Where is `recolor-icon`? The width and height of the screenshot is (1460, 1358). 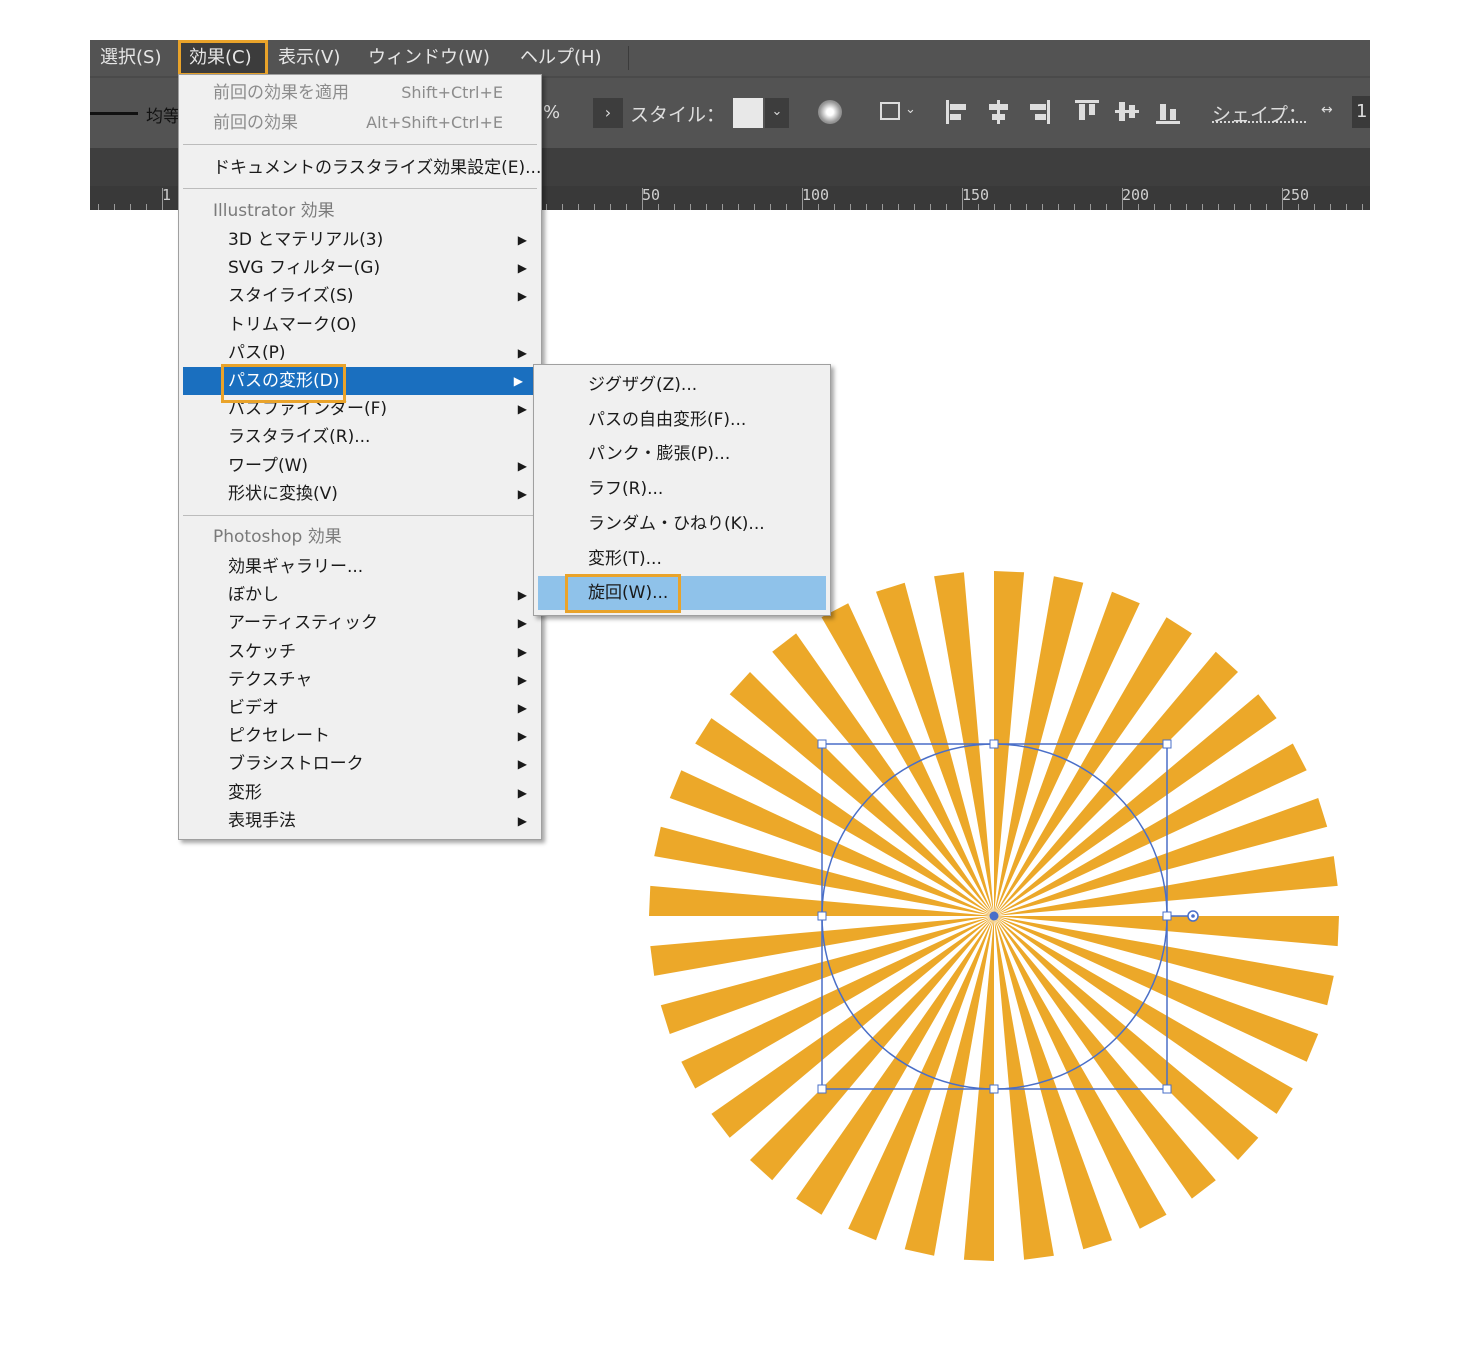 recolor-icon is located at coordinates (830, 112).